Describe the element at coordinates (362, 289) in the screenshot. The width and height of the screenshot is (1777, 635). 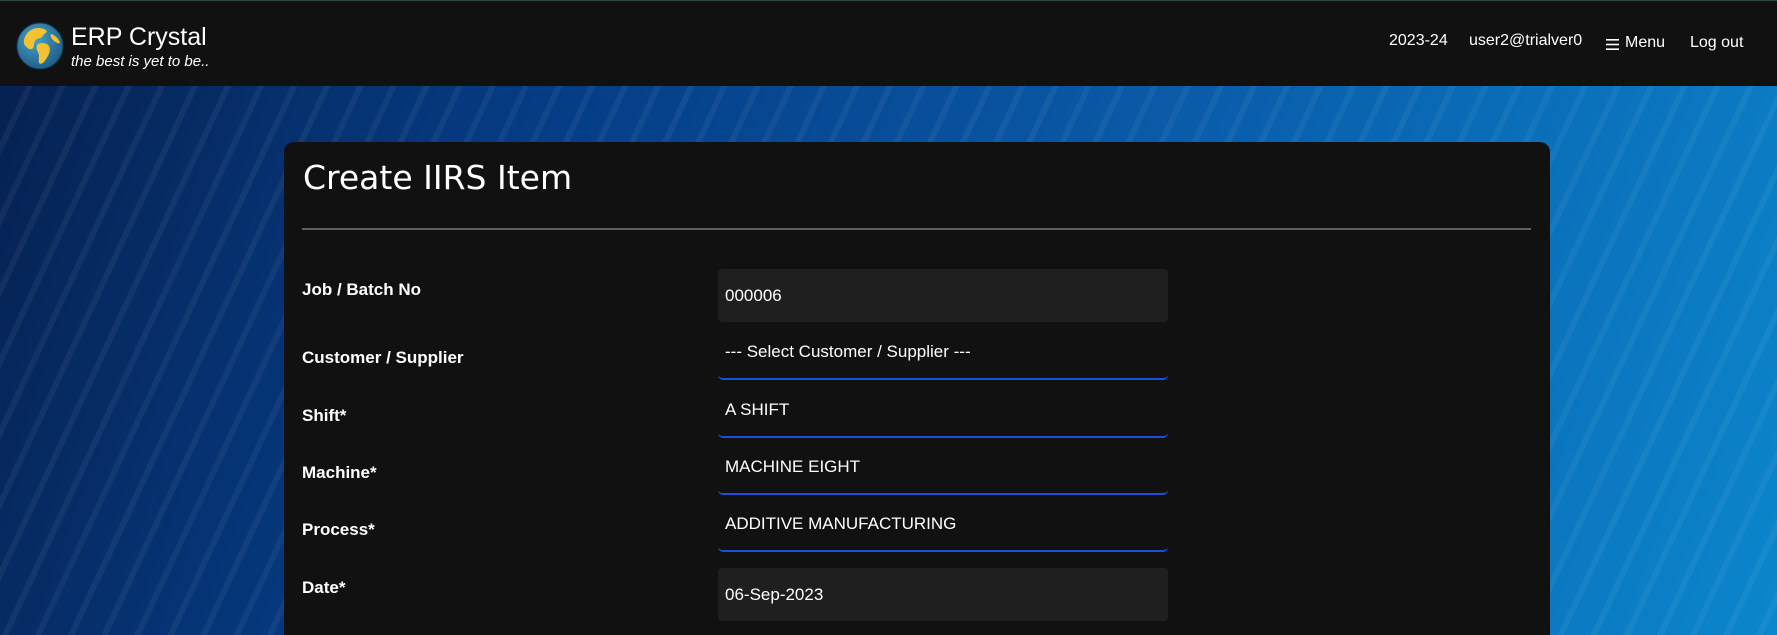
I see `job-batch-label: Job / Batch No` at that location.